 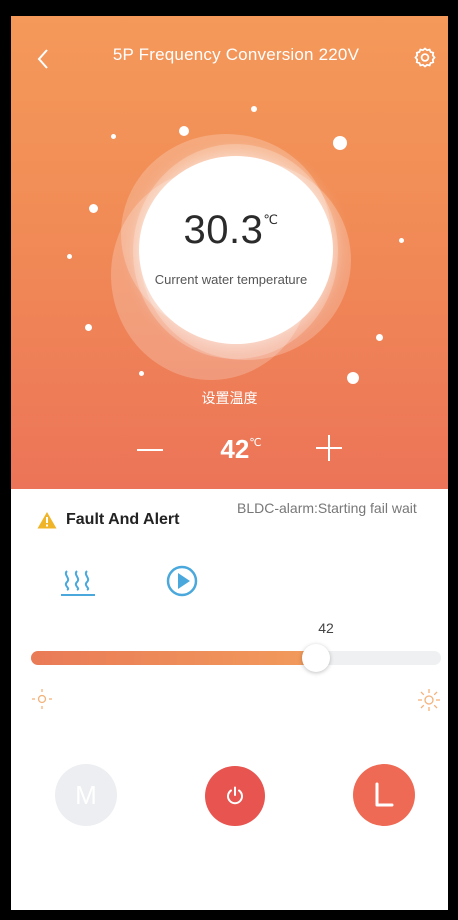 What do you see at coordinates (231, 279) in the screenshot?
I see `water-temperature-caption: Current water temperature` at bounding box center [231, 279].